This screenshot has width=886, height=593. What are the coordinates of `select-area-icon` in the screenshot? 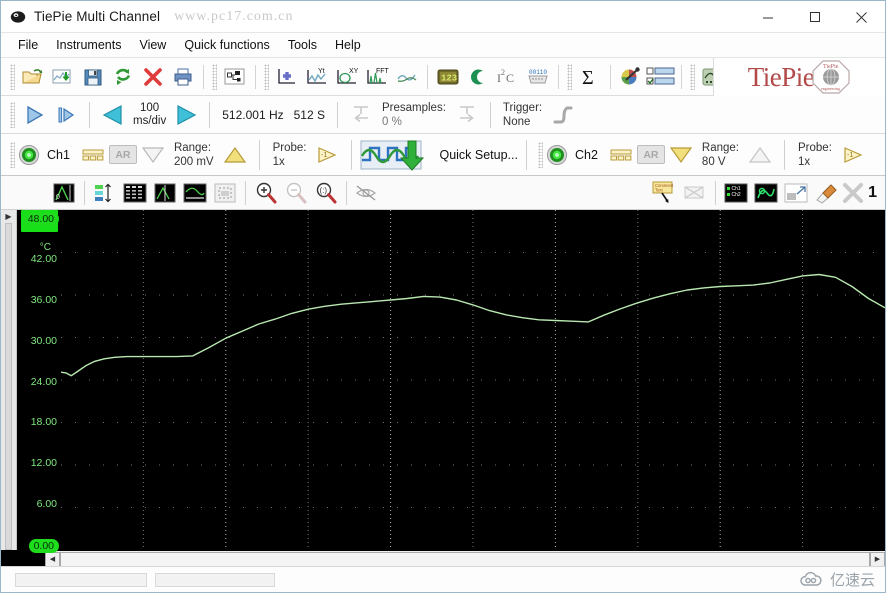 It's located at (225, 193).